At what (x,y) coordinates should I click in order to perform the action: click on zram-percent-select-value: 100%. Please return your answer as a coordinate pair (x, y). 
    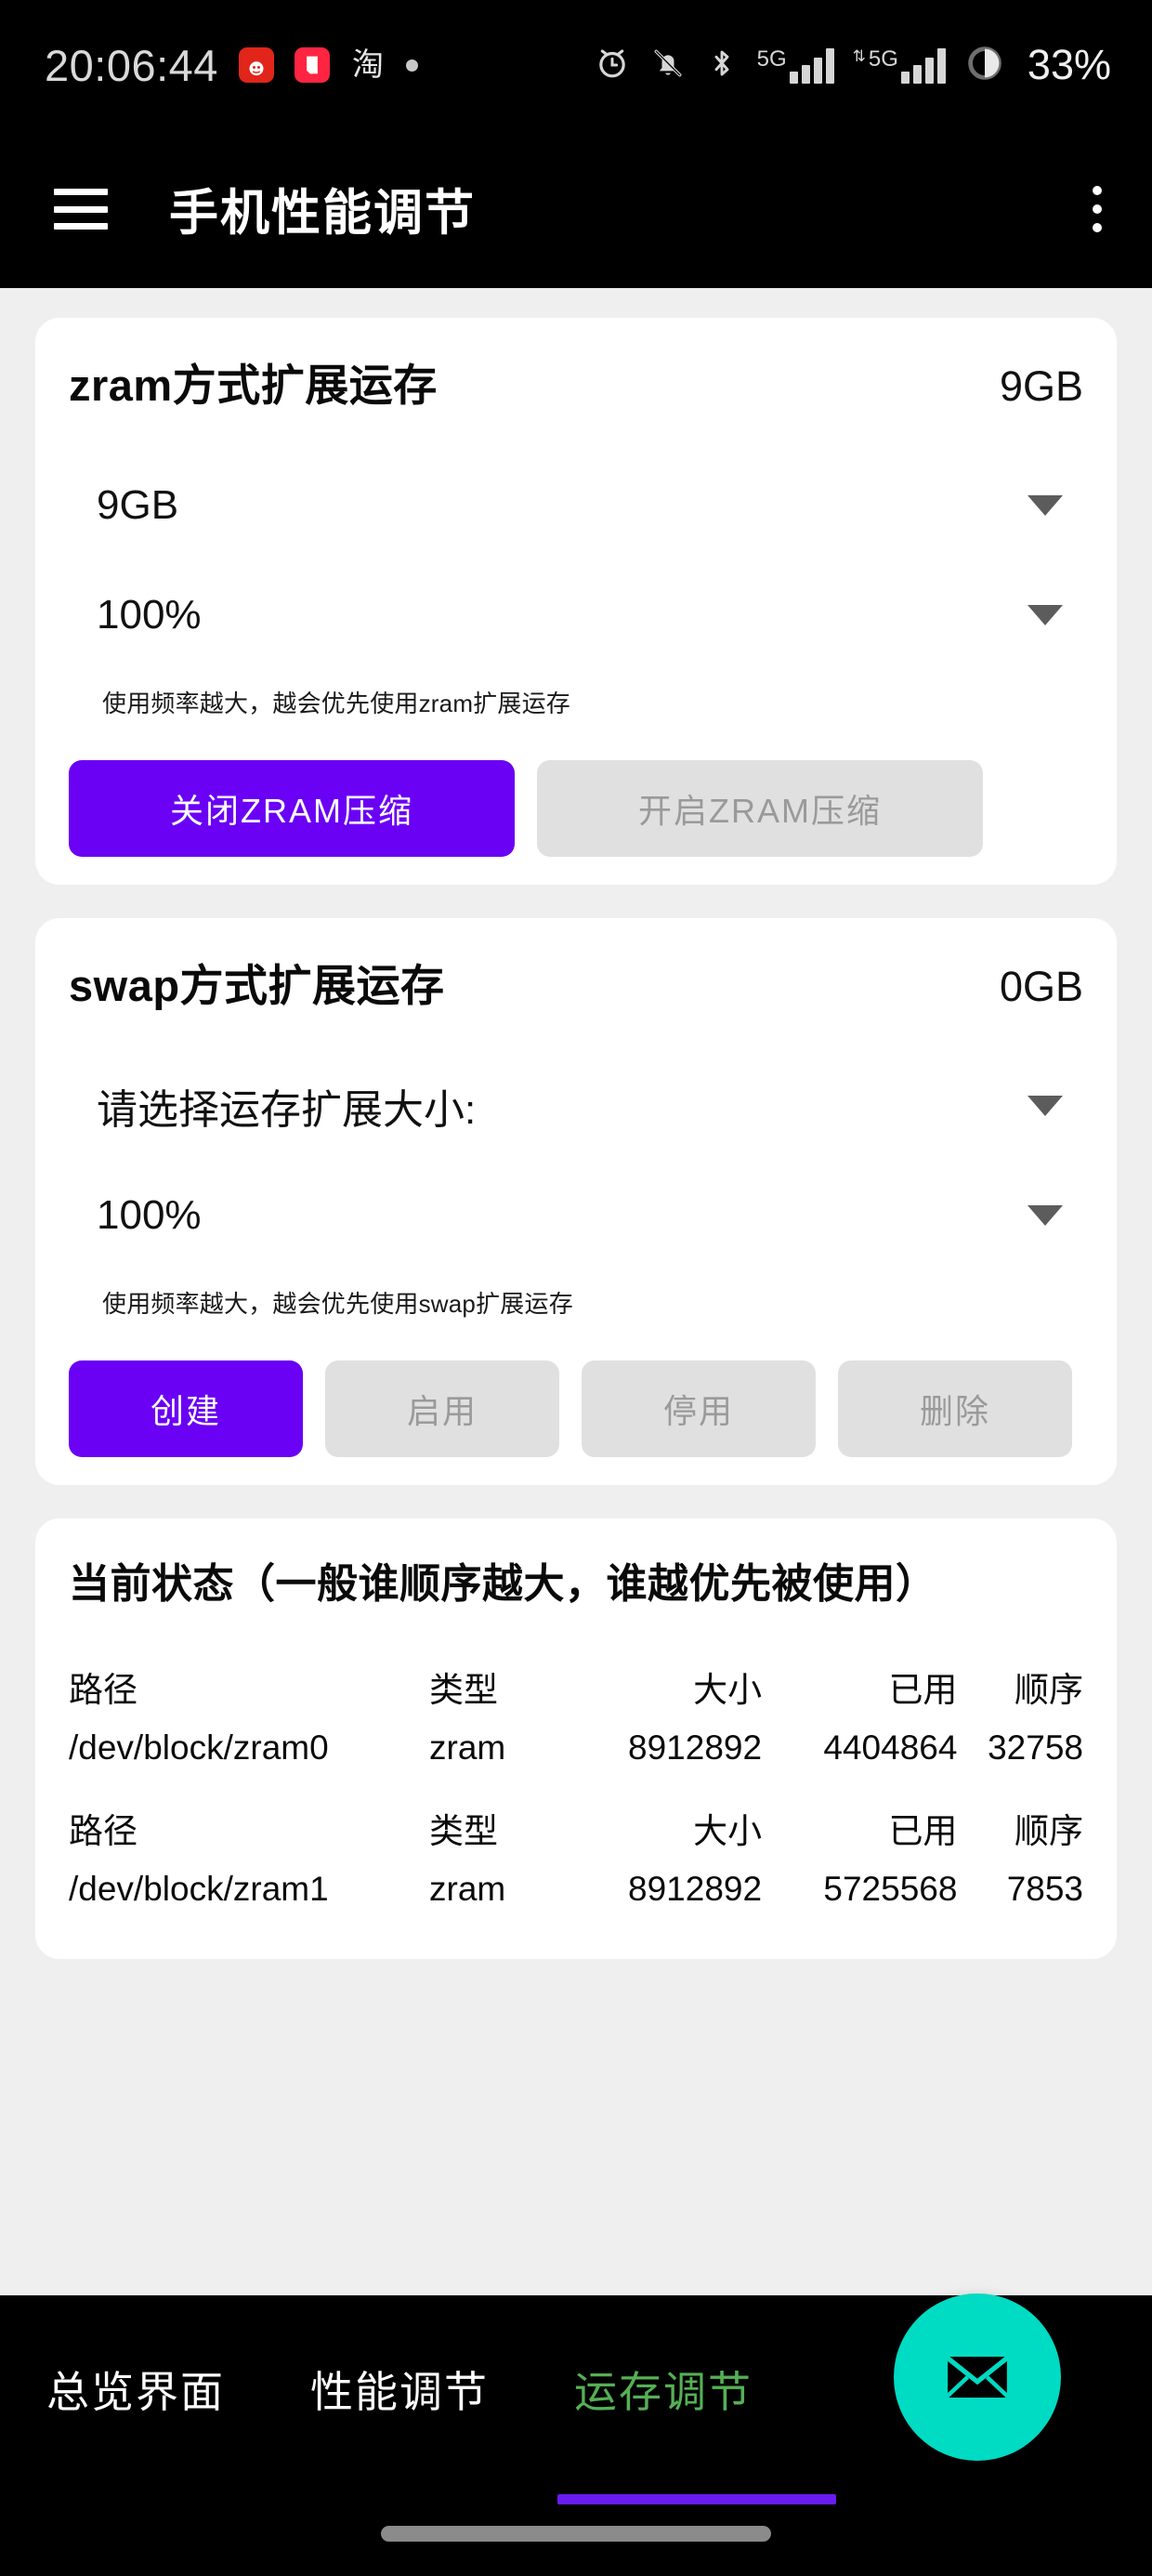
    Looking at the image, I should click on (149, 614).